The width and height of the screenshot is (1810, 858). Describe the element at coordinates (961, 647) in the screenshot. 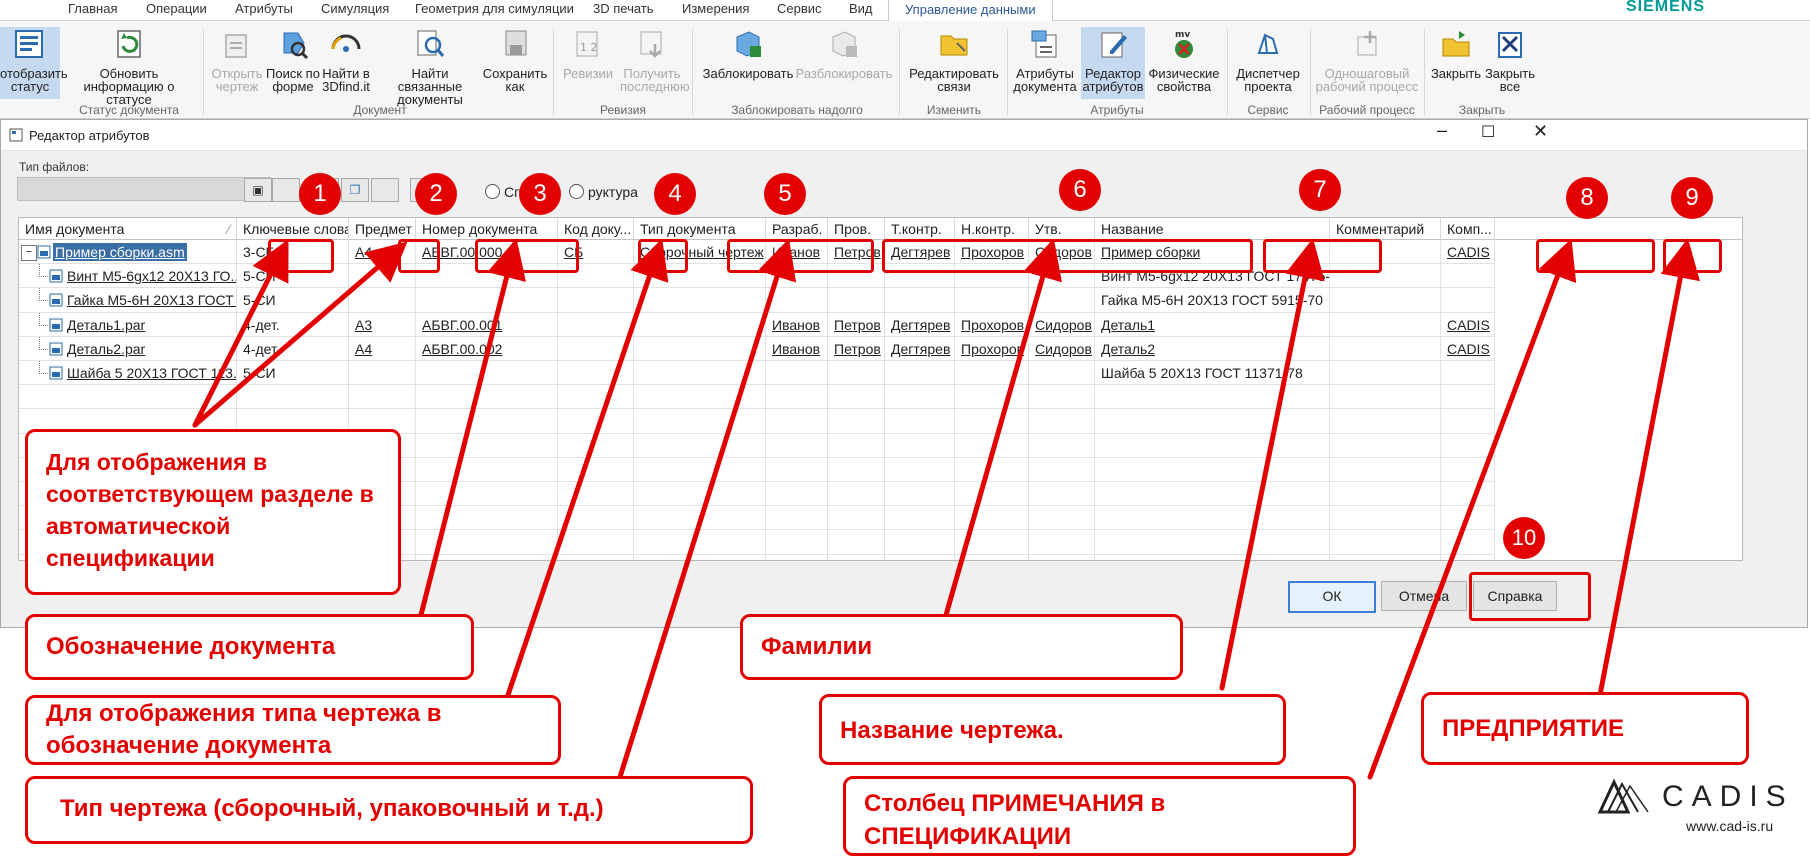

I see `note-surnames: Фамилии` at that location.